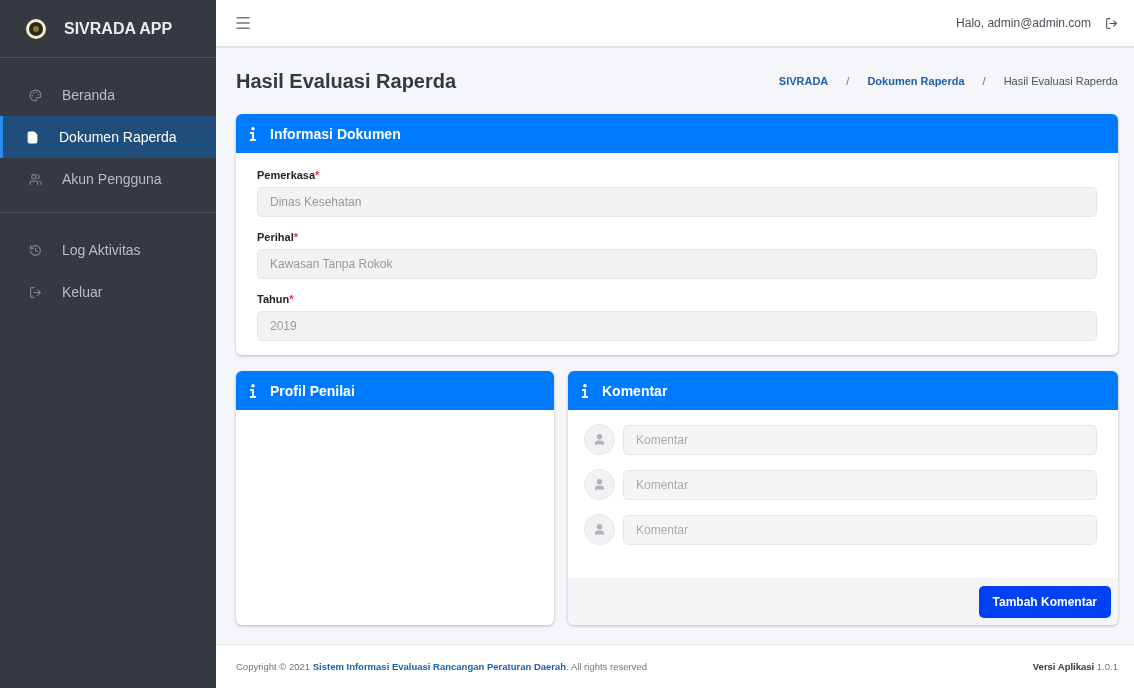 The height and width of the screenshot is (688, 1134). Describe the element at coordinates (118, 28) in the screenshot. I see `brand-name: SIVRADA APP` at that location.